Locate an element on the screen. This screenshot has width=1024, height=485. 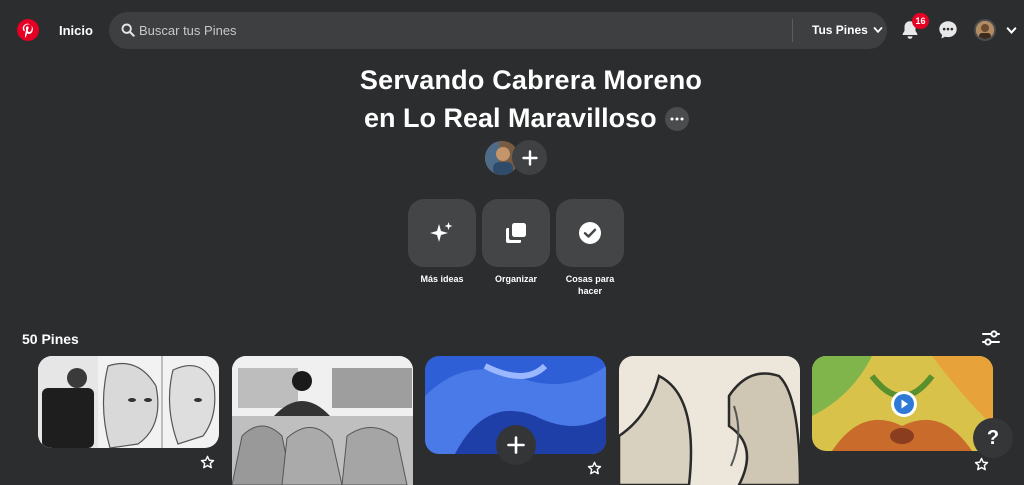
board-title-line1: Servando Cabrera Moreno is located at coordinates (531, 80).